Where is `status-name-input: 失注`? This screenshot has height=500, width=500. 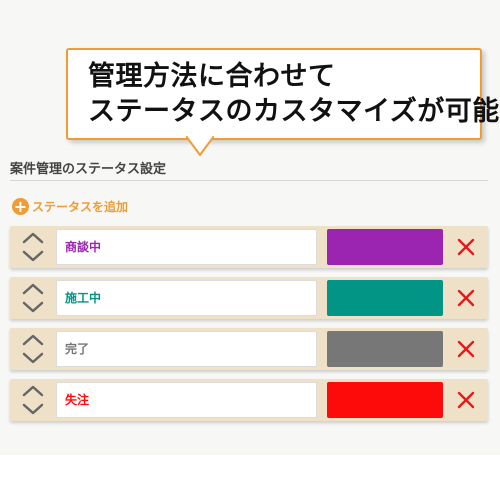 status-name-input: 失注 is located at coordinates (186, 400).